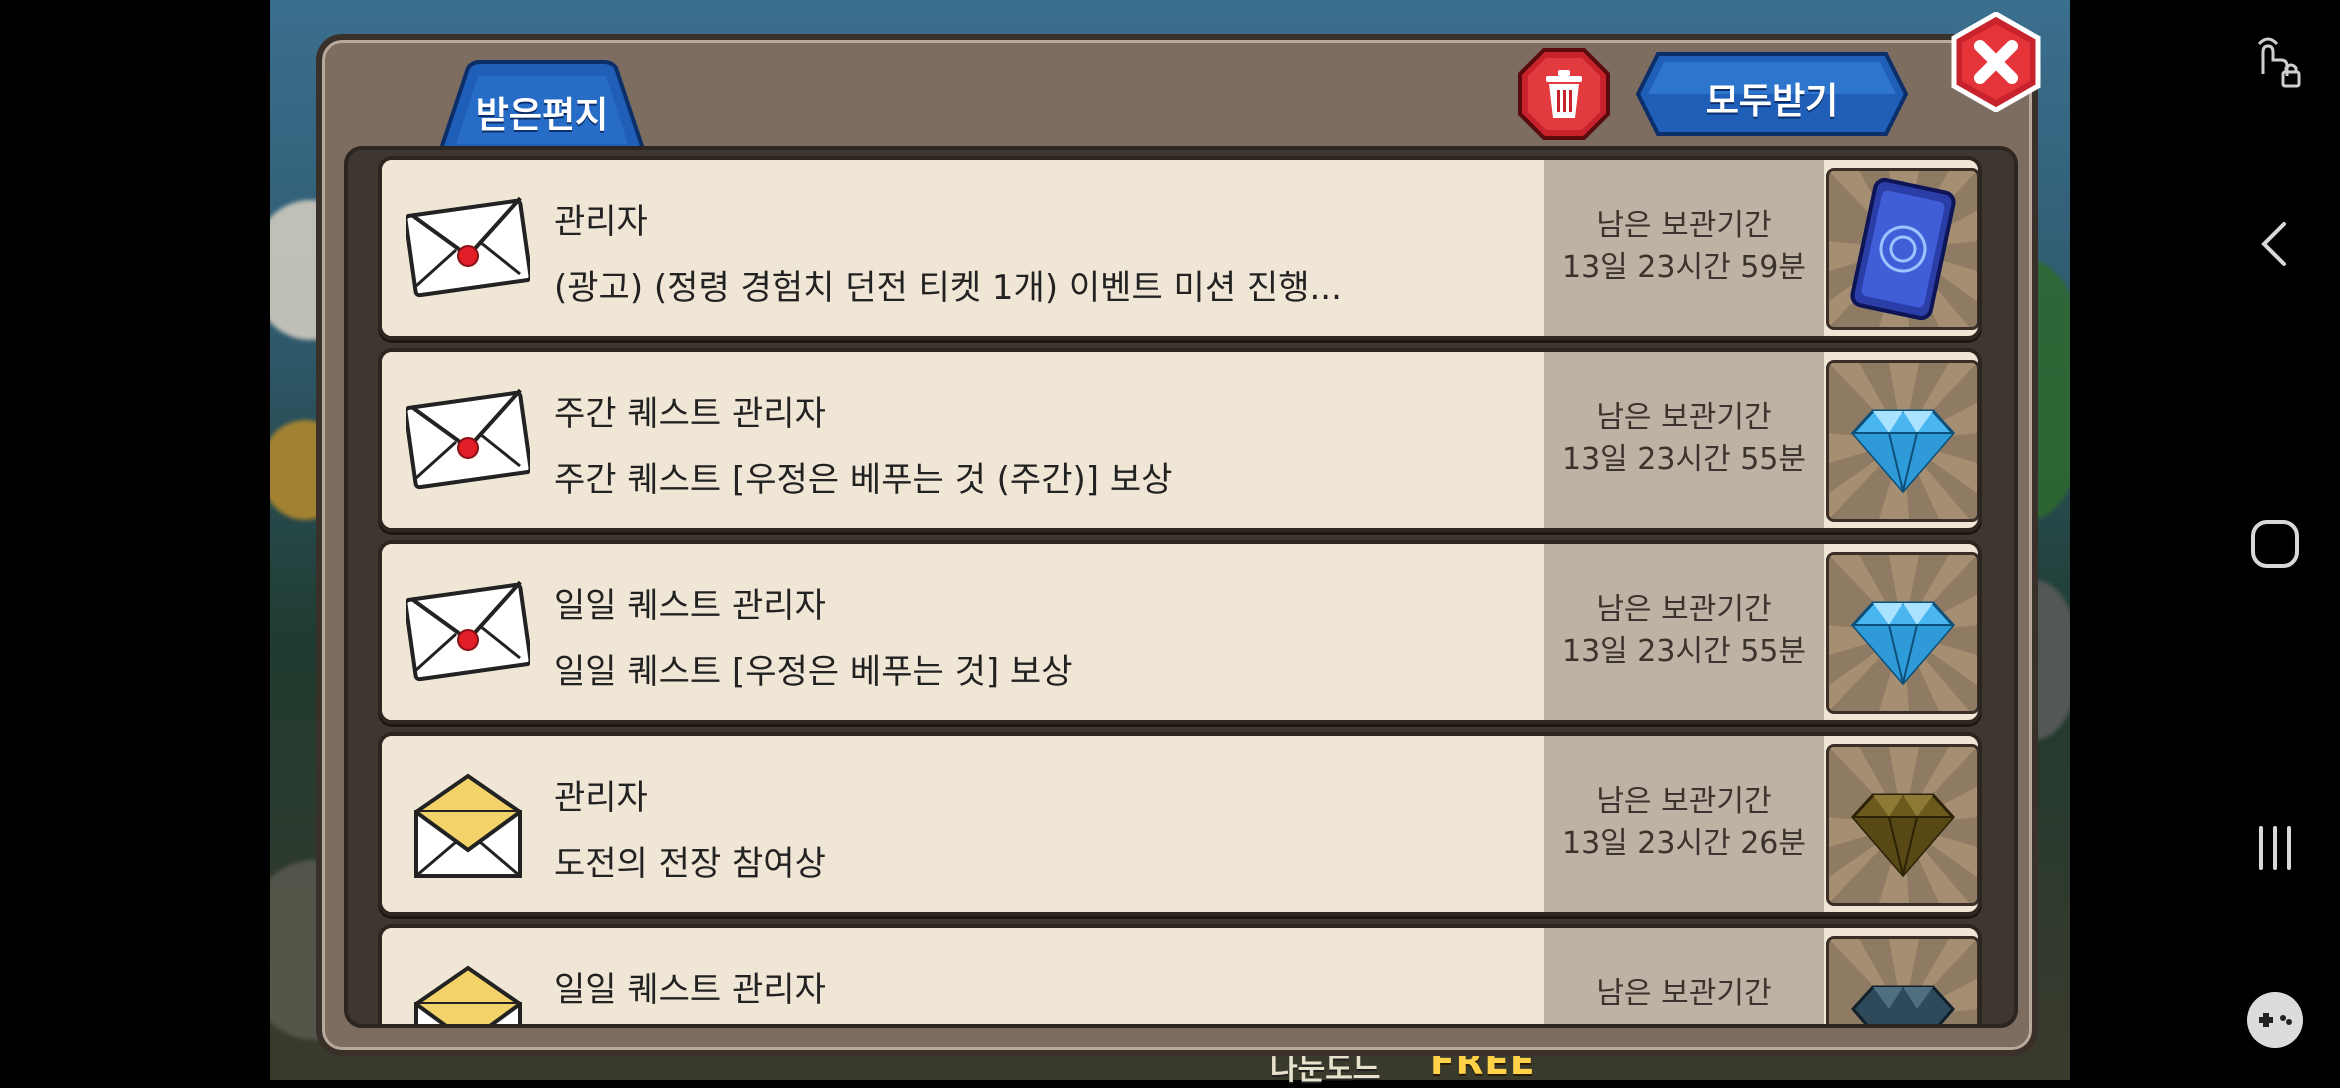 This screenshot has height=1088, width=2340. Describe the element at coordinates (1684, 267) in the screenshot. I see `retention-time: 13일 23시간 59분` at that location.